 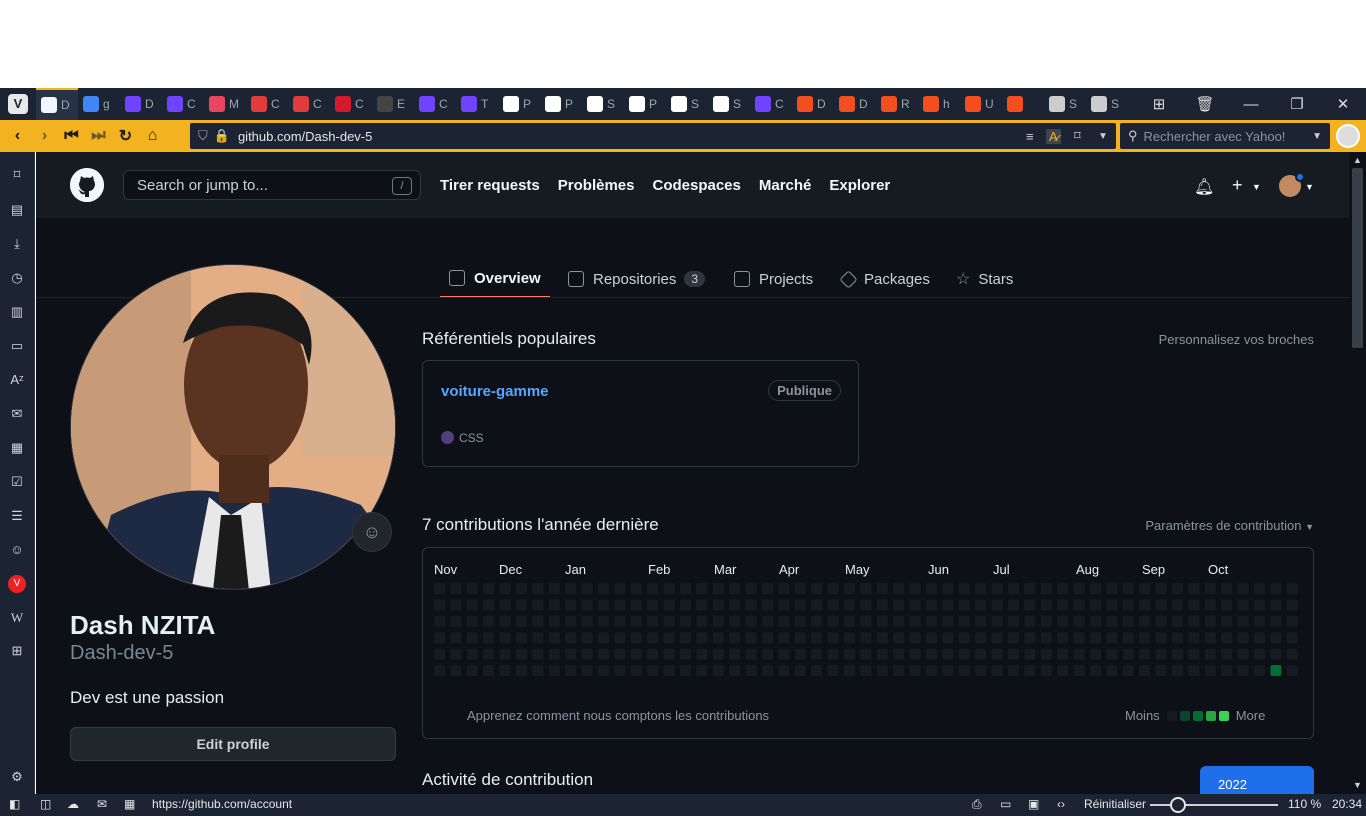 What do you see at coordinates (1061, 804) in the screenshot?
I see `code-icon: ‹›` at bounding box center [1061, 804].